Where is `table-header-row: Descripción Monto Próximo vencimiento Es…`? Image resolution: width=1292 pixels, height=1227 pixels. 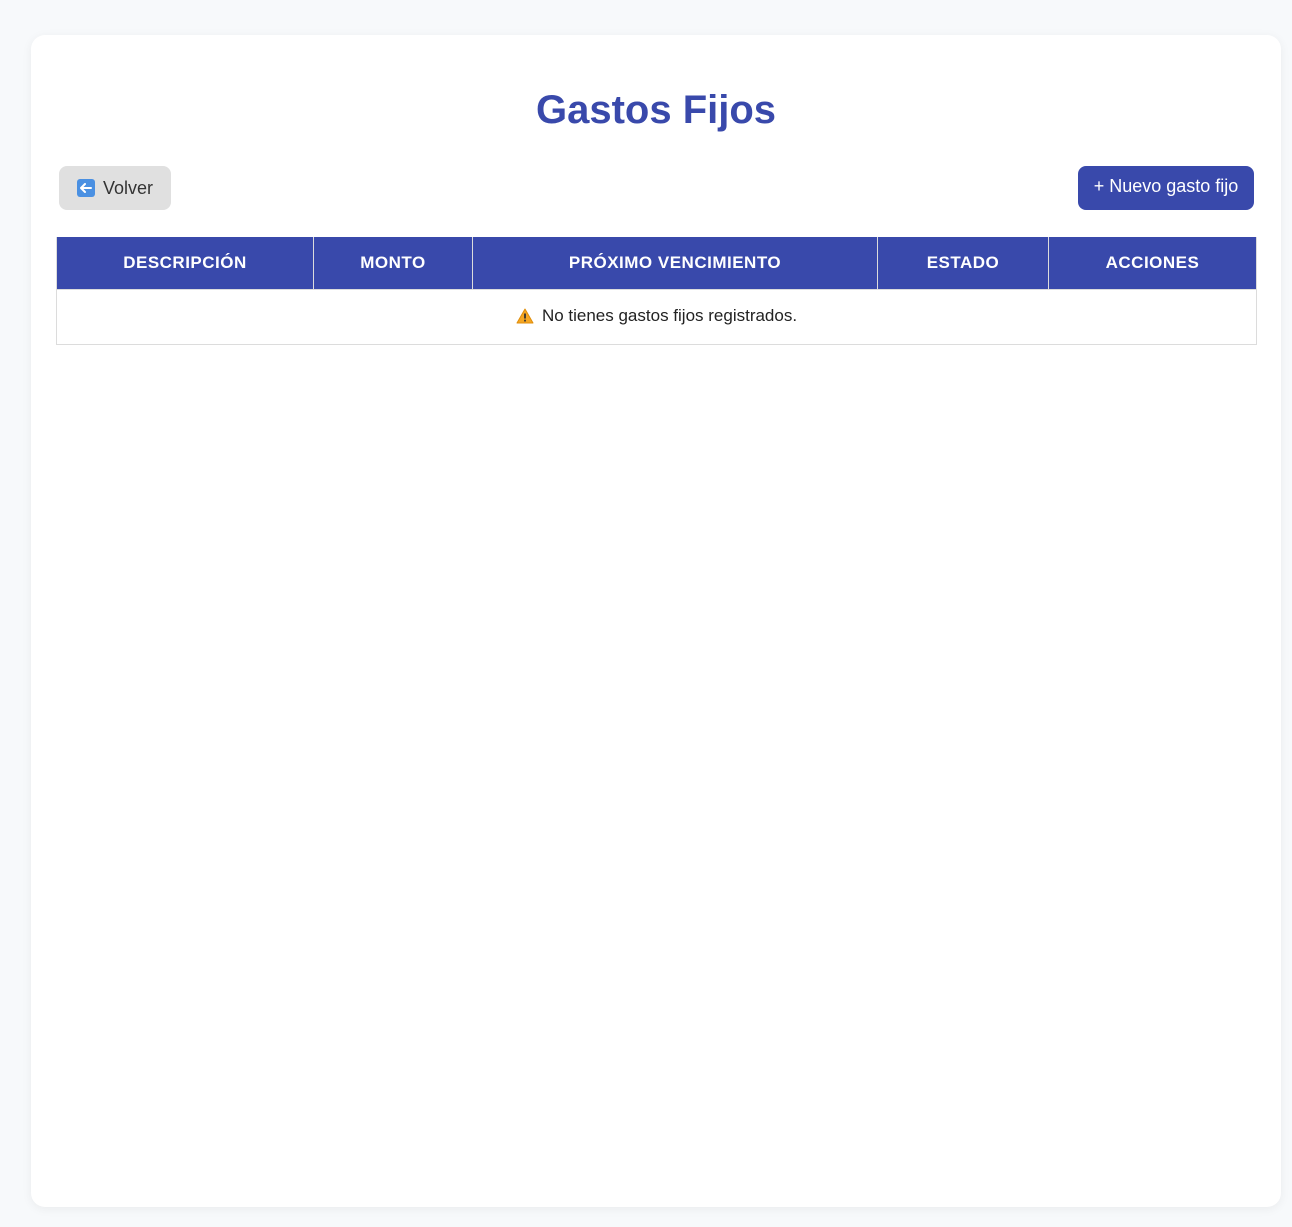 table-header-row: Descripción Monto Próximo vencimiento Es… is located at coordinates (656, 263).